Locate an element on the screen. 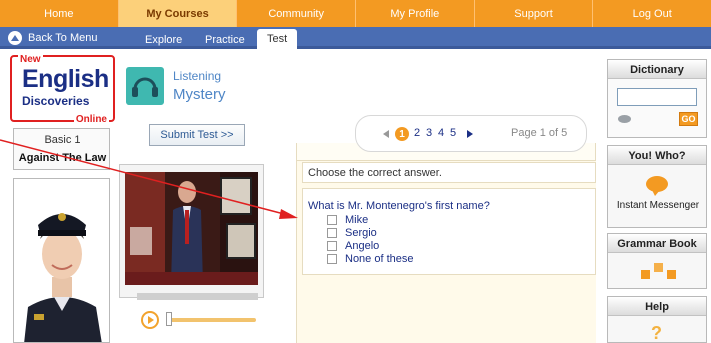  nav-support: Support is located at coordinates (534, 13).